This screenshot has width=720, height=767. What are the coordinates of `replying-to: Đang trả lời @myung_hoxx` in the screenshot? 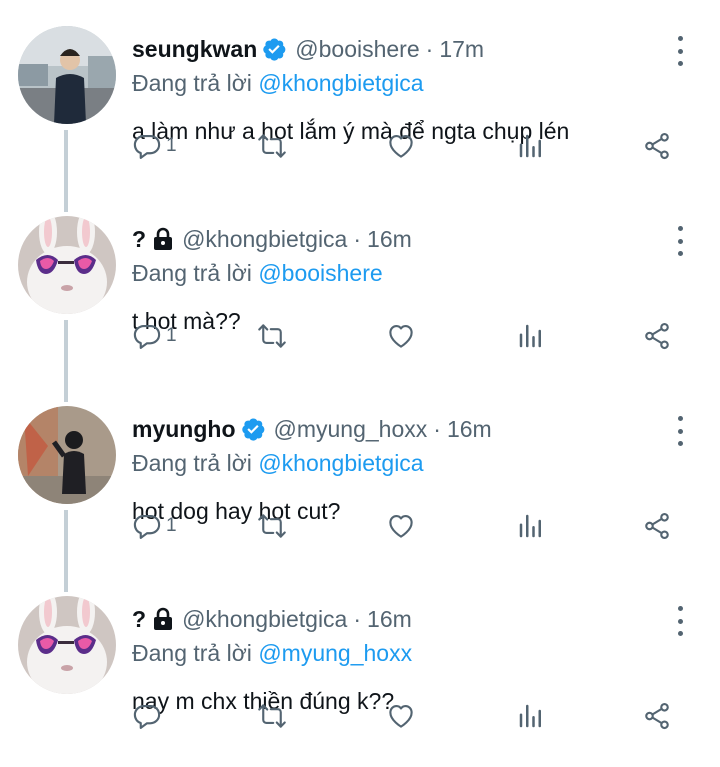 It's located at (396, 653).